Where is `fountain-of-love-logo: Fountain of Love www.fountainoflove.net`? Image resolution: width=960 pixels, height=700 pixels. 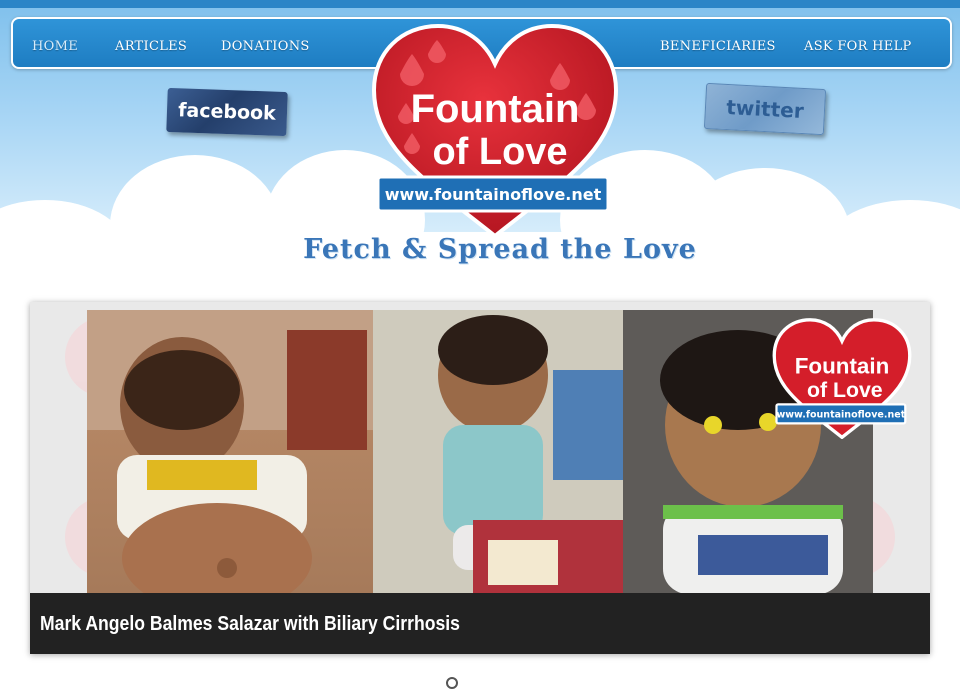
fountain-of-love-logo: Fountain of Love www.fountainoflove.net is located at coordinates (495, 130).